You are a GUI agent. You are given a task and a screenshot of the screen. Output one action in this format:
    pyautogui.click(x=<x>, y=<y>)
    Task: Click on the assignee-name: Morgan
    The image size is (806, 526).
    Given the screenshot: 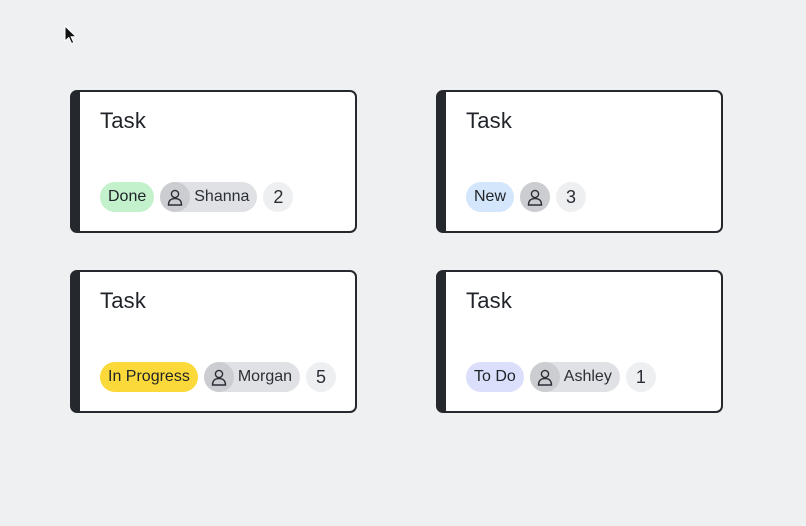 What is the action you would take?
    pyautogui.click(x=265, y=376)
    